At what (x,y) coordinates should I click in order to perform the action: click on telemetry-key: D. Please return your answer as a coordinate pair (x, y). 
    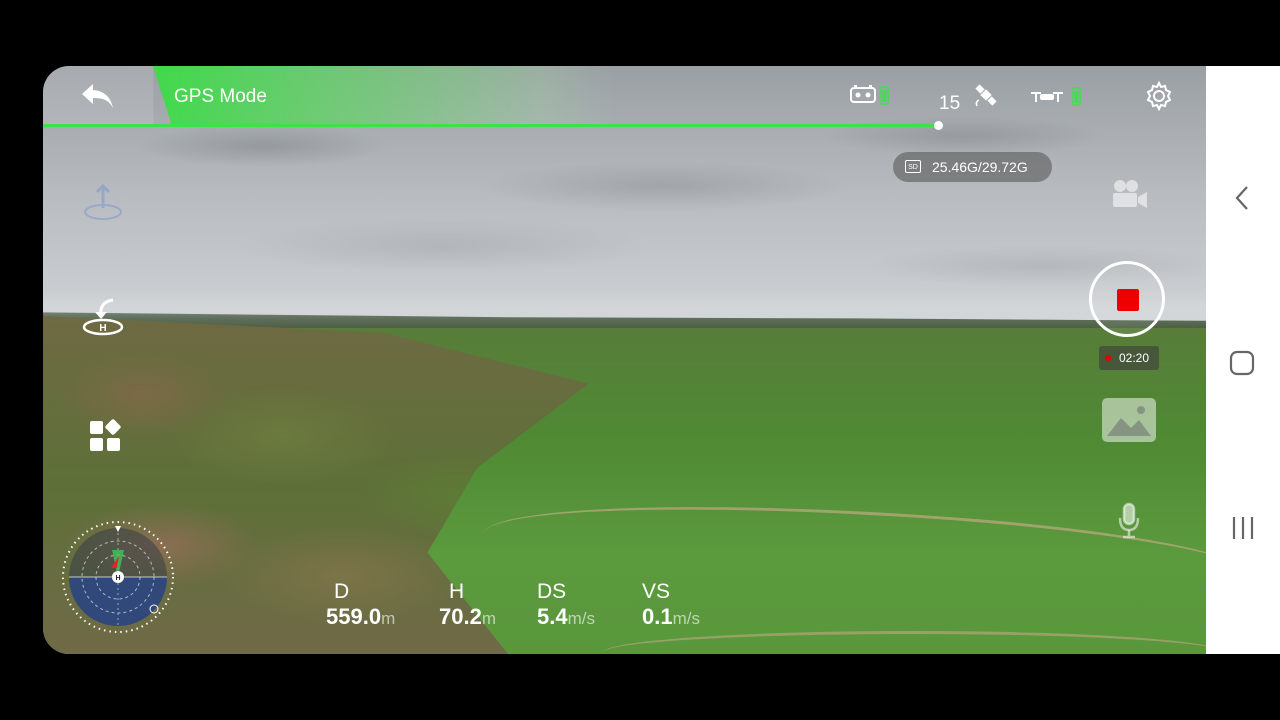
    Looking at the image, I should click on (342, 591).